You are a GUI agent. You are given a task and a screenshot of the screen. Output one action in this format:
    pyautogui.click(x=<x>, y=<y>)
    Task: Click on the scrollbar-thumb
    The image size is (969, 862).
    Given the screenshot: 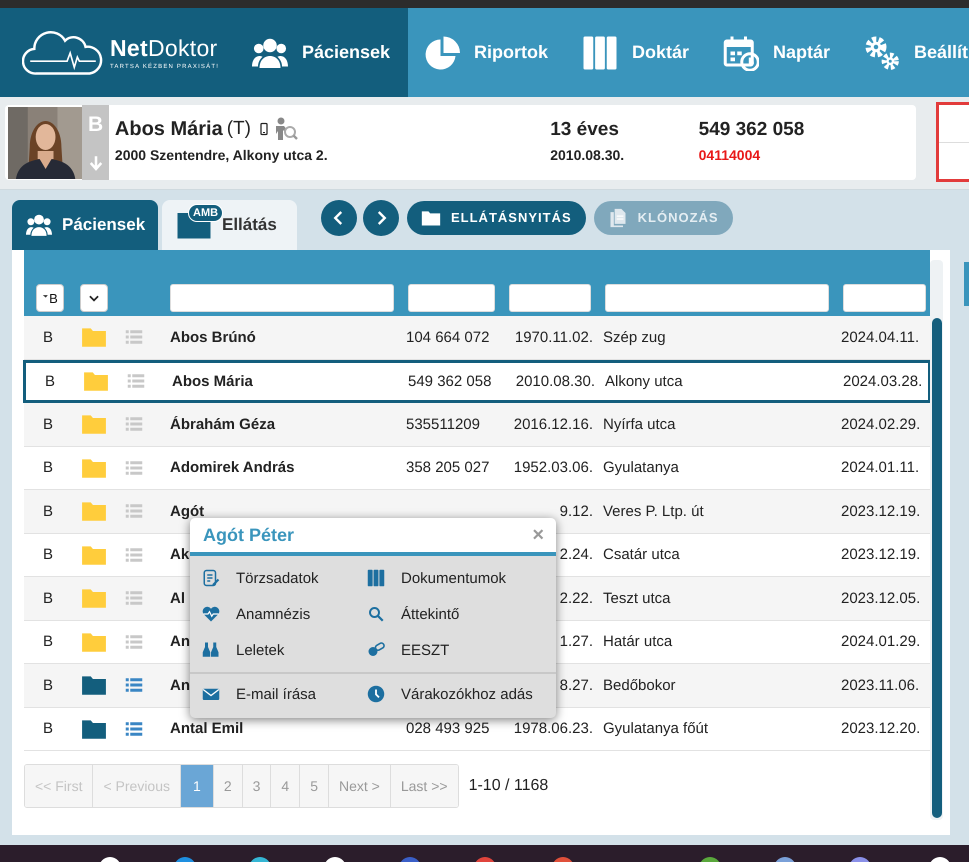 What is the action you would take?
    pyautogui.click(x=937, y=568)
    